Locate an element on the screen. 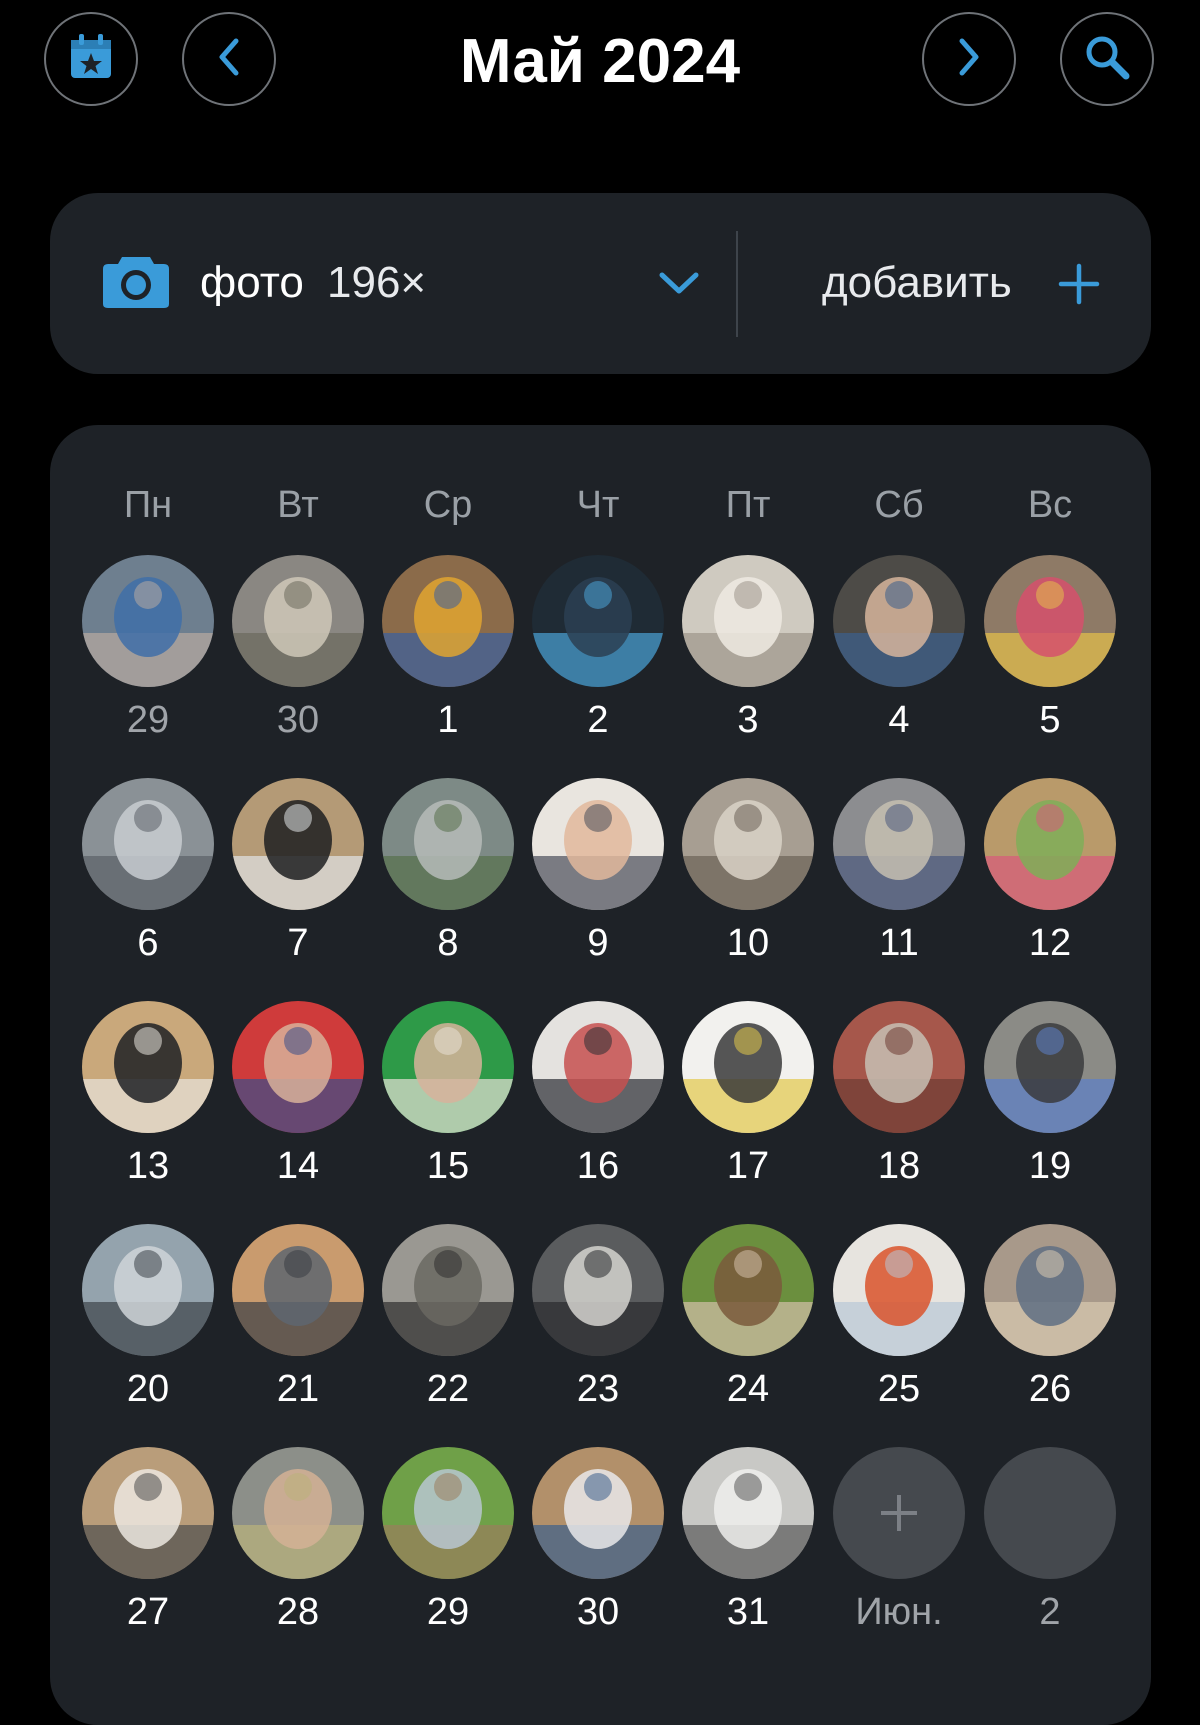  calendar-day: 26 is located at coordinates (1050, 1329).